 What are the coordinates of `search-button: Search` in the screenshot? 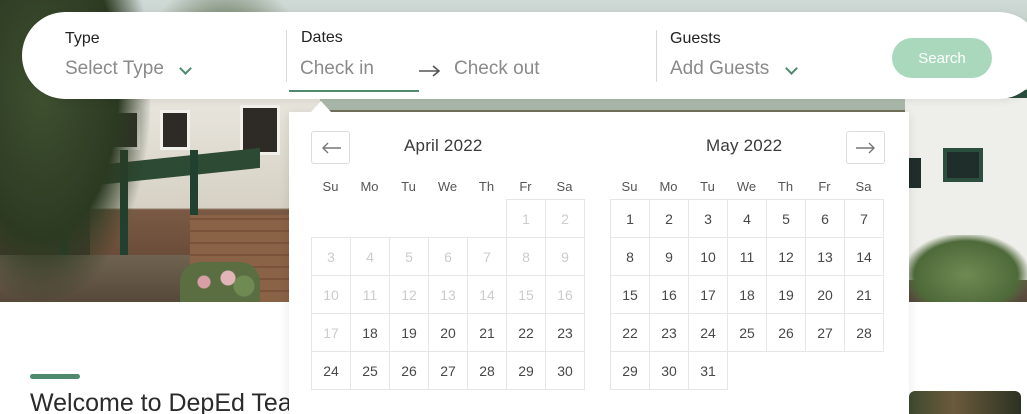 It's located at (942, 58).